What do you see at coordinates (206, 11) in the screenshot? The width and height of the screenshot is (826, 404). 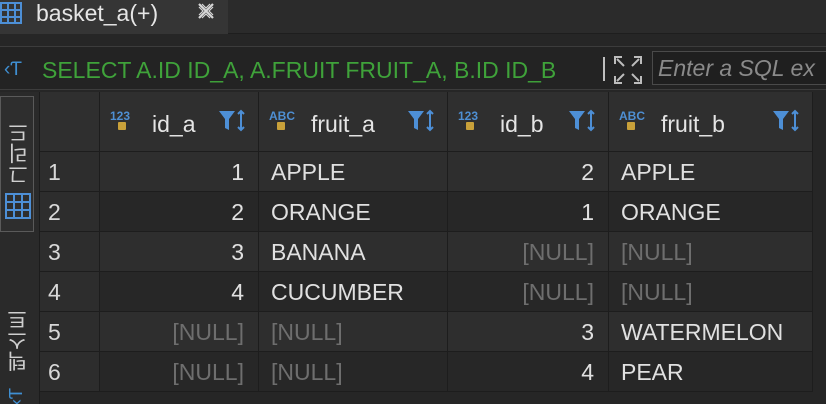 I see `close-icon` at bounding box center [206, 11].